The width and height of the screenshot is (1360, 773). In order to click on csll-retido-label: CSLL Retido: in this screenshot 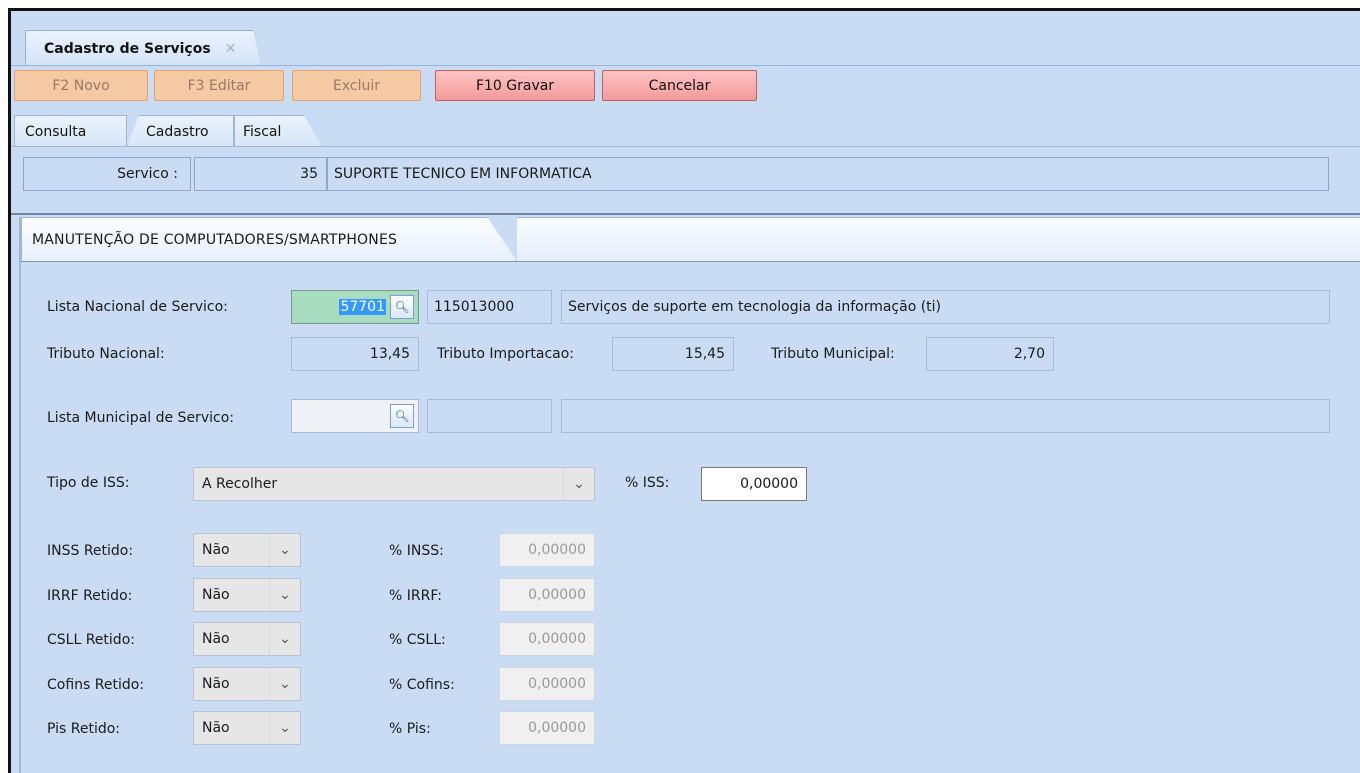, I will do `click(91, 640)`.